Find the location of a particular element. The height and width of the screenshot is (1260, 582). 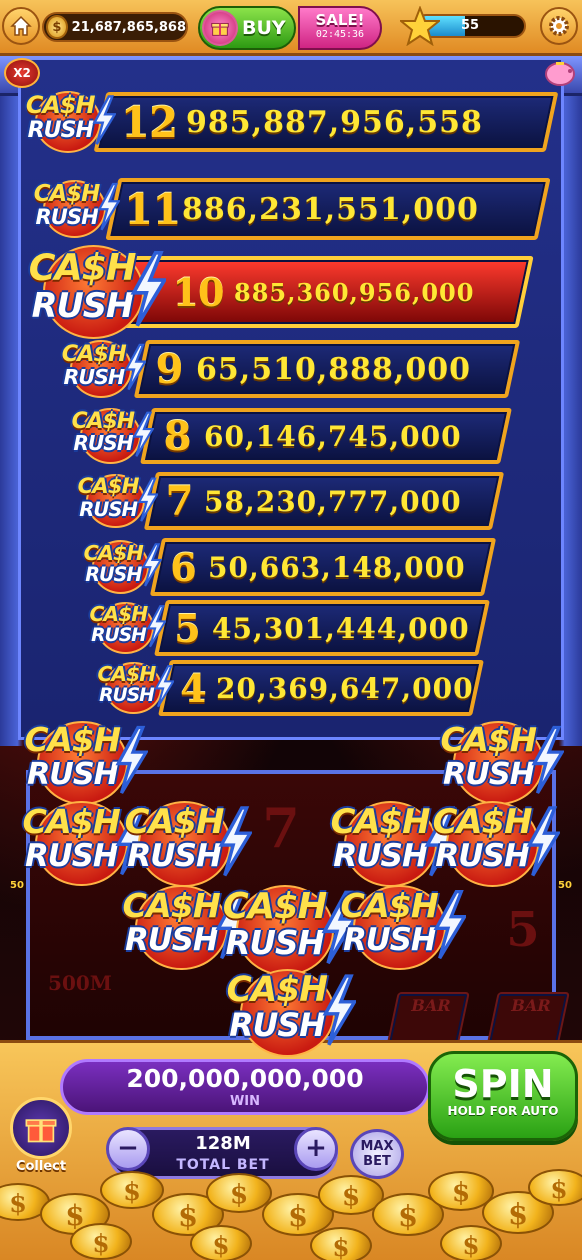

sale-button: SALE! 02:45:36 is located at coordinates (340, 28).